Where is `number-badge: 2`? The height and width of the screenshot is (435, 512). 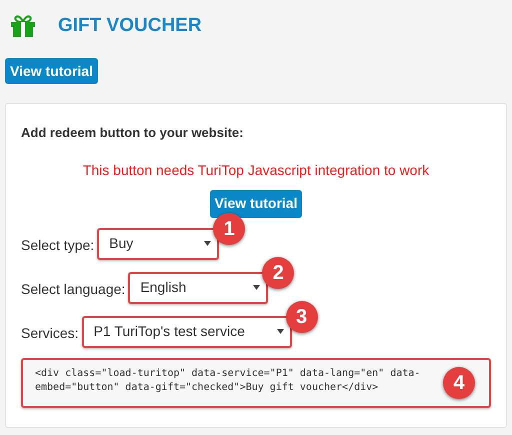 number-badge: 2 is located at coordinates (278, 272).